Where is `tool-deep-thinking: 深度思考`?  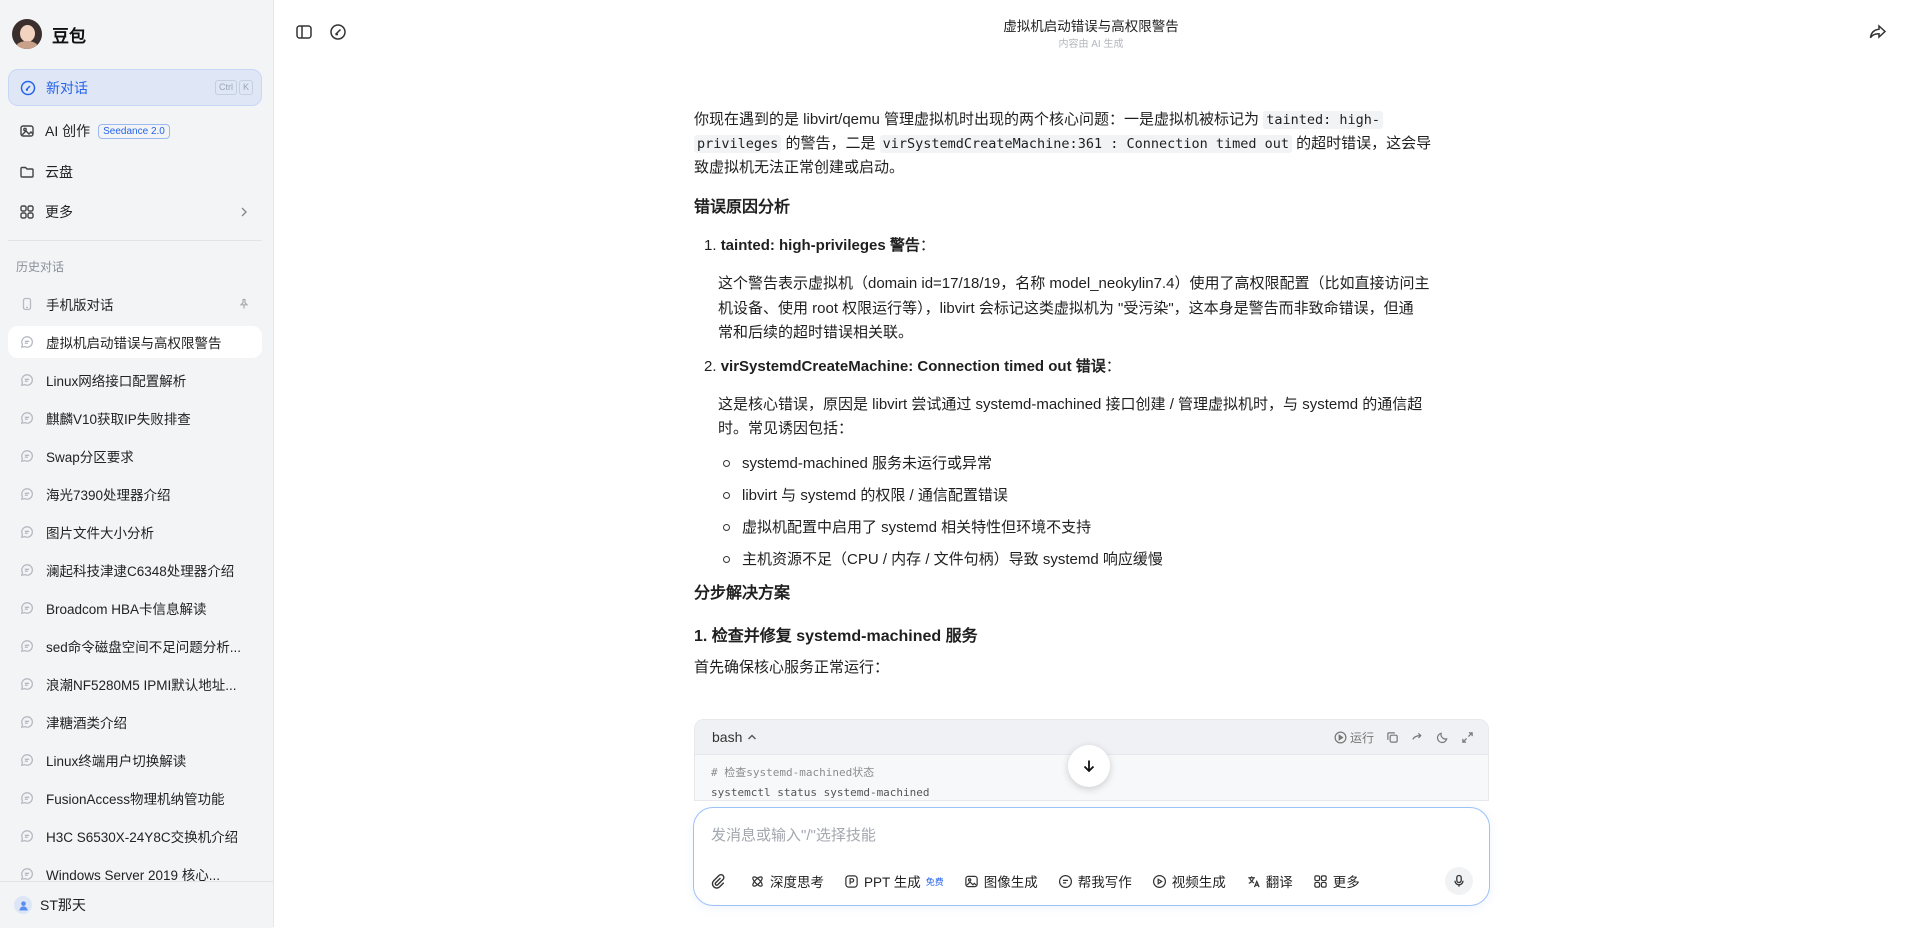 tool-deep-thinking: 深度思考 is located at coordinates (787, 881).